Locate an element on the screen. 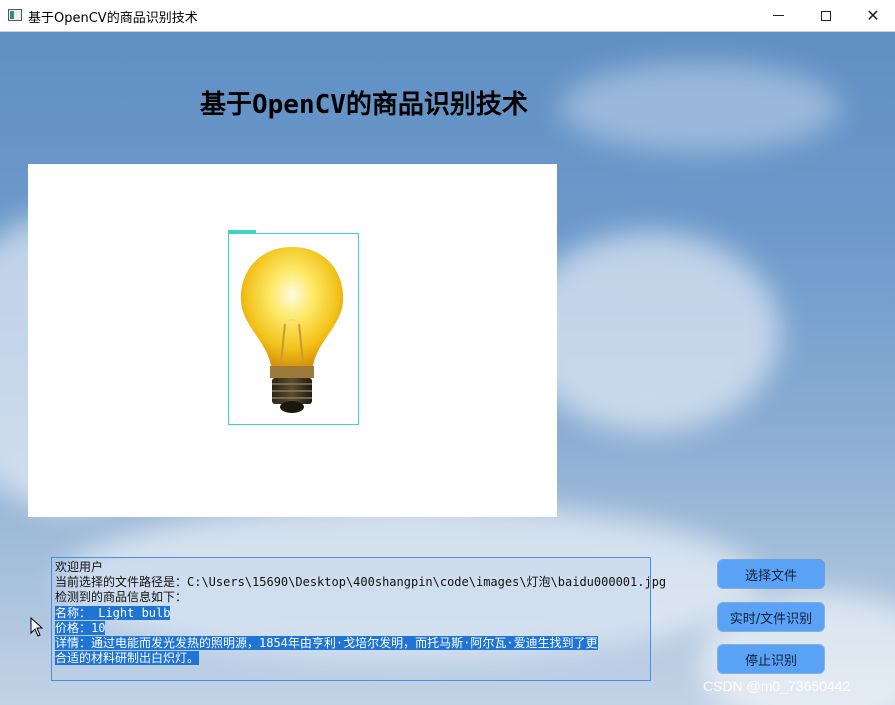 This screenshot has width=895, height=705. select-file-button: 选择文件 is located at coordinates (771, 574).